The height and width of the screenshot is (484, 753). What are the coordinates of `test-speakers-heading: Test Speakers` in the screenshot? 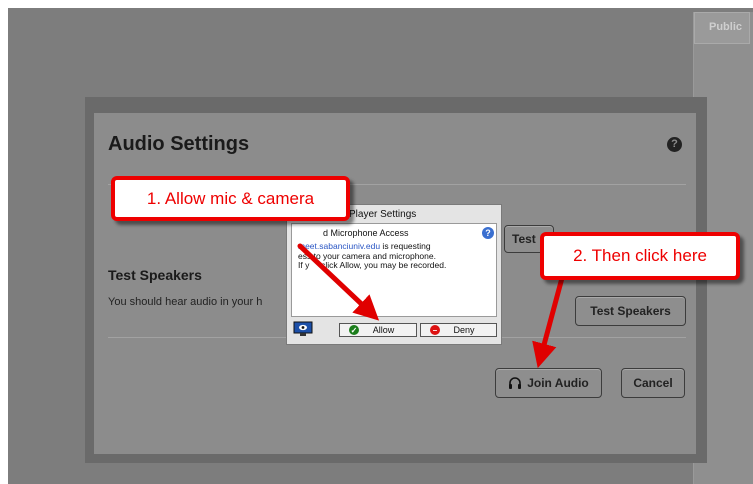 It's located at (155, 275).